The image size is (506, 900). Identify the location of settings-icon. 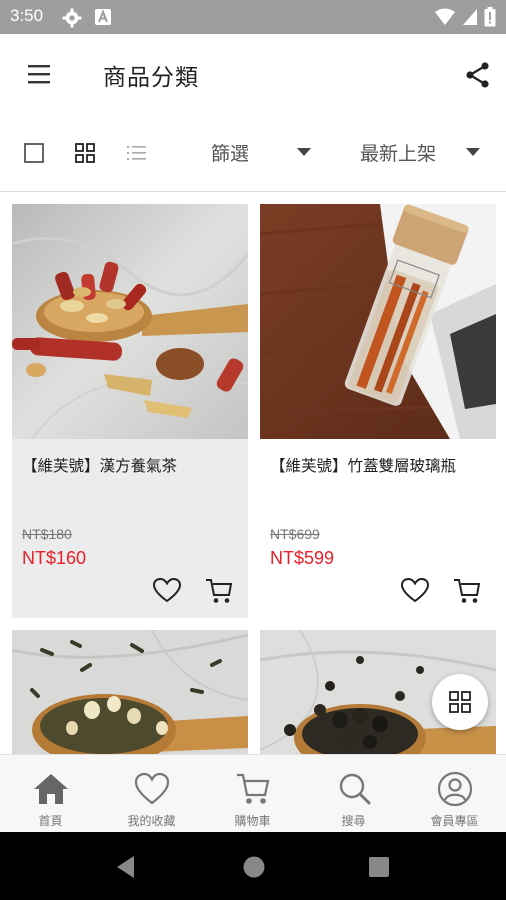
(72, 18).